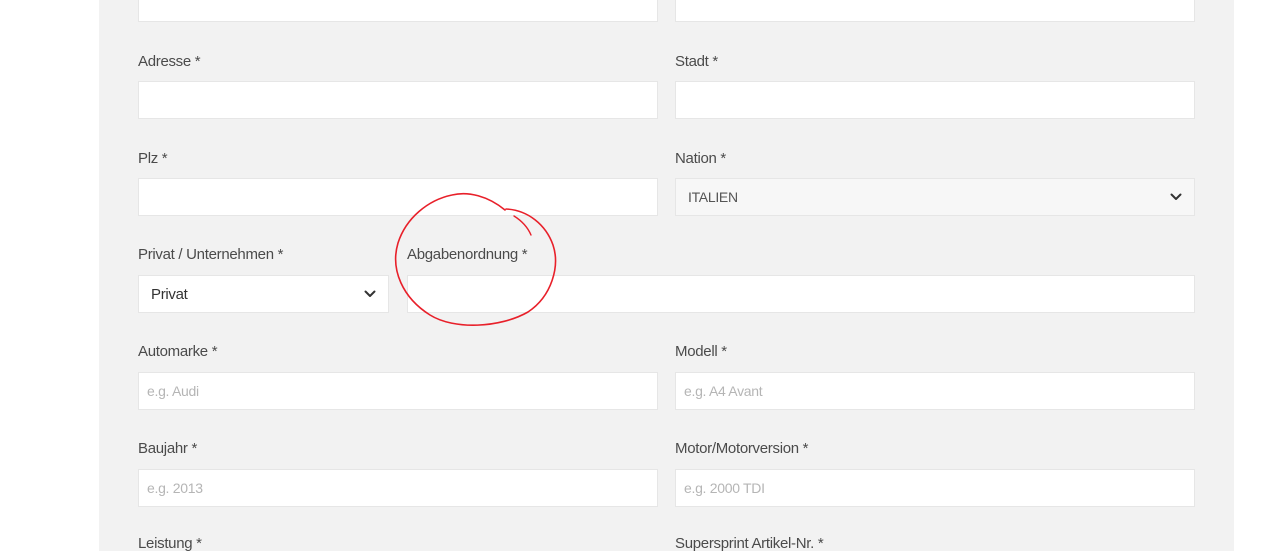 The width and height of the screenshot is (1284, 553). Describe the element at coordinates (211, 254) in the screenshot. I see `customer-type-label: Privat / Unternehmen *` at that location.